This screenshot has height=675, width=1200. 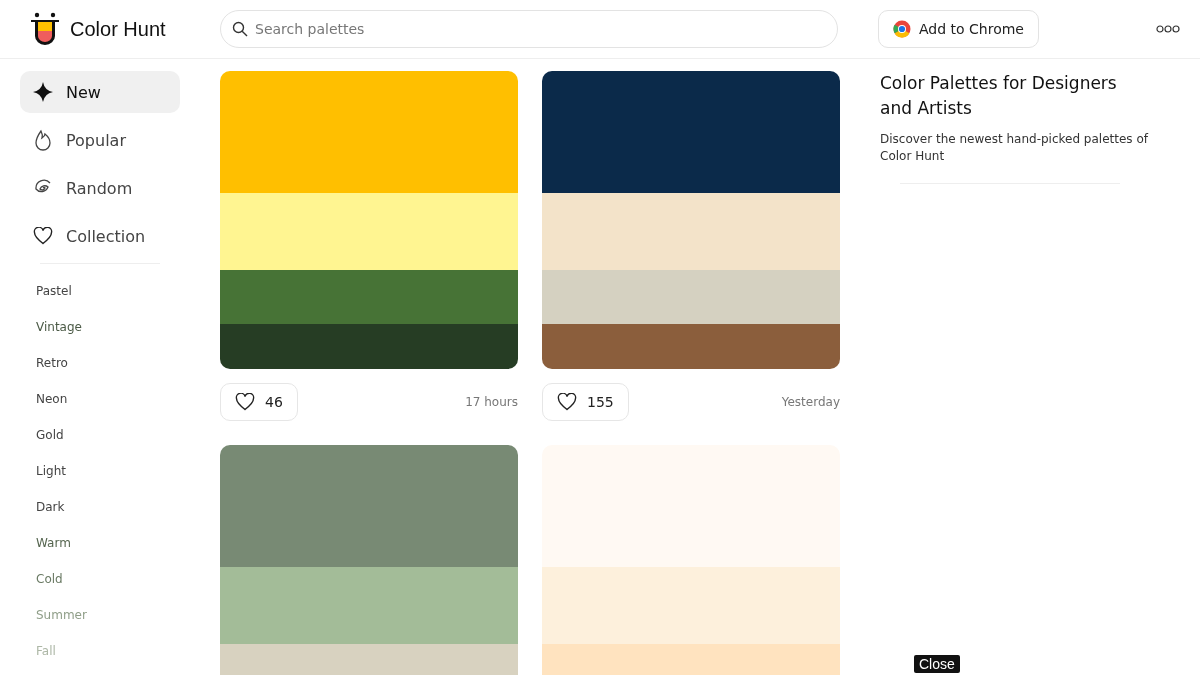 I want to click on tag-link: Cold, so click(x=120, y=582).